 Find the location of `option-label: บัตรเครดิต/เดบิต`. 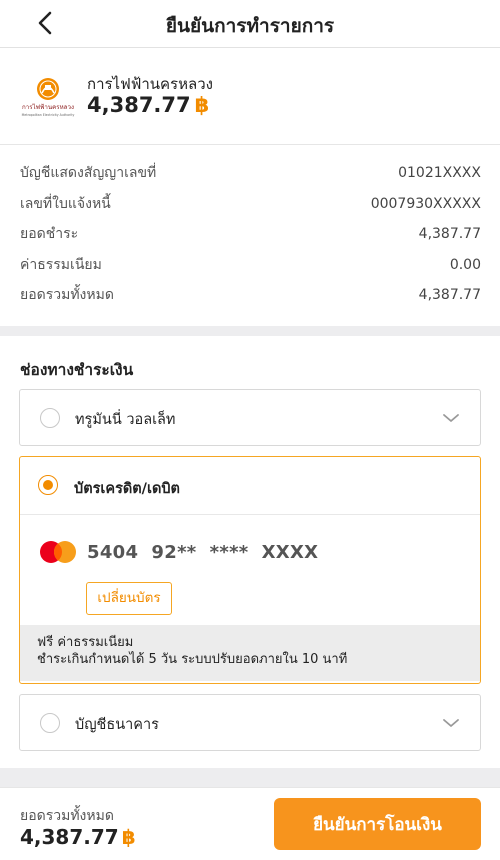

option-label: บัตรเครดิต/เดบิต is located at coordinates (127, 489).